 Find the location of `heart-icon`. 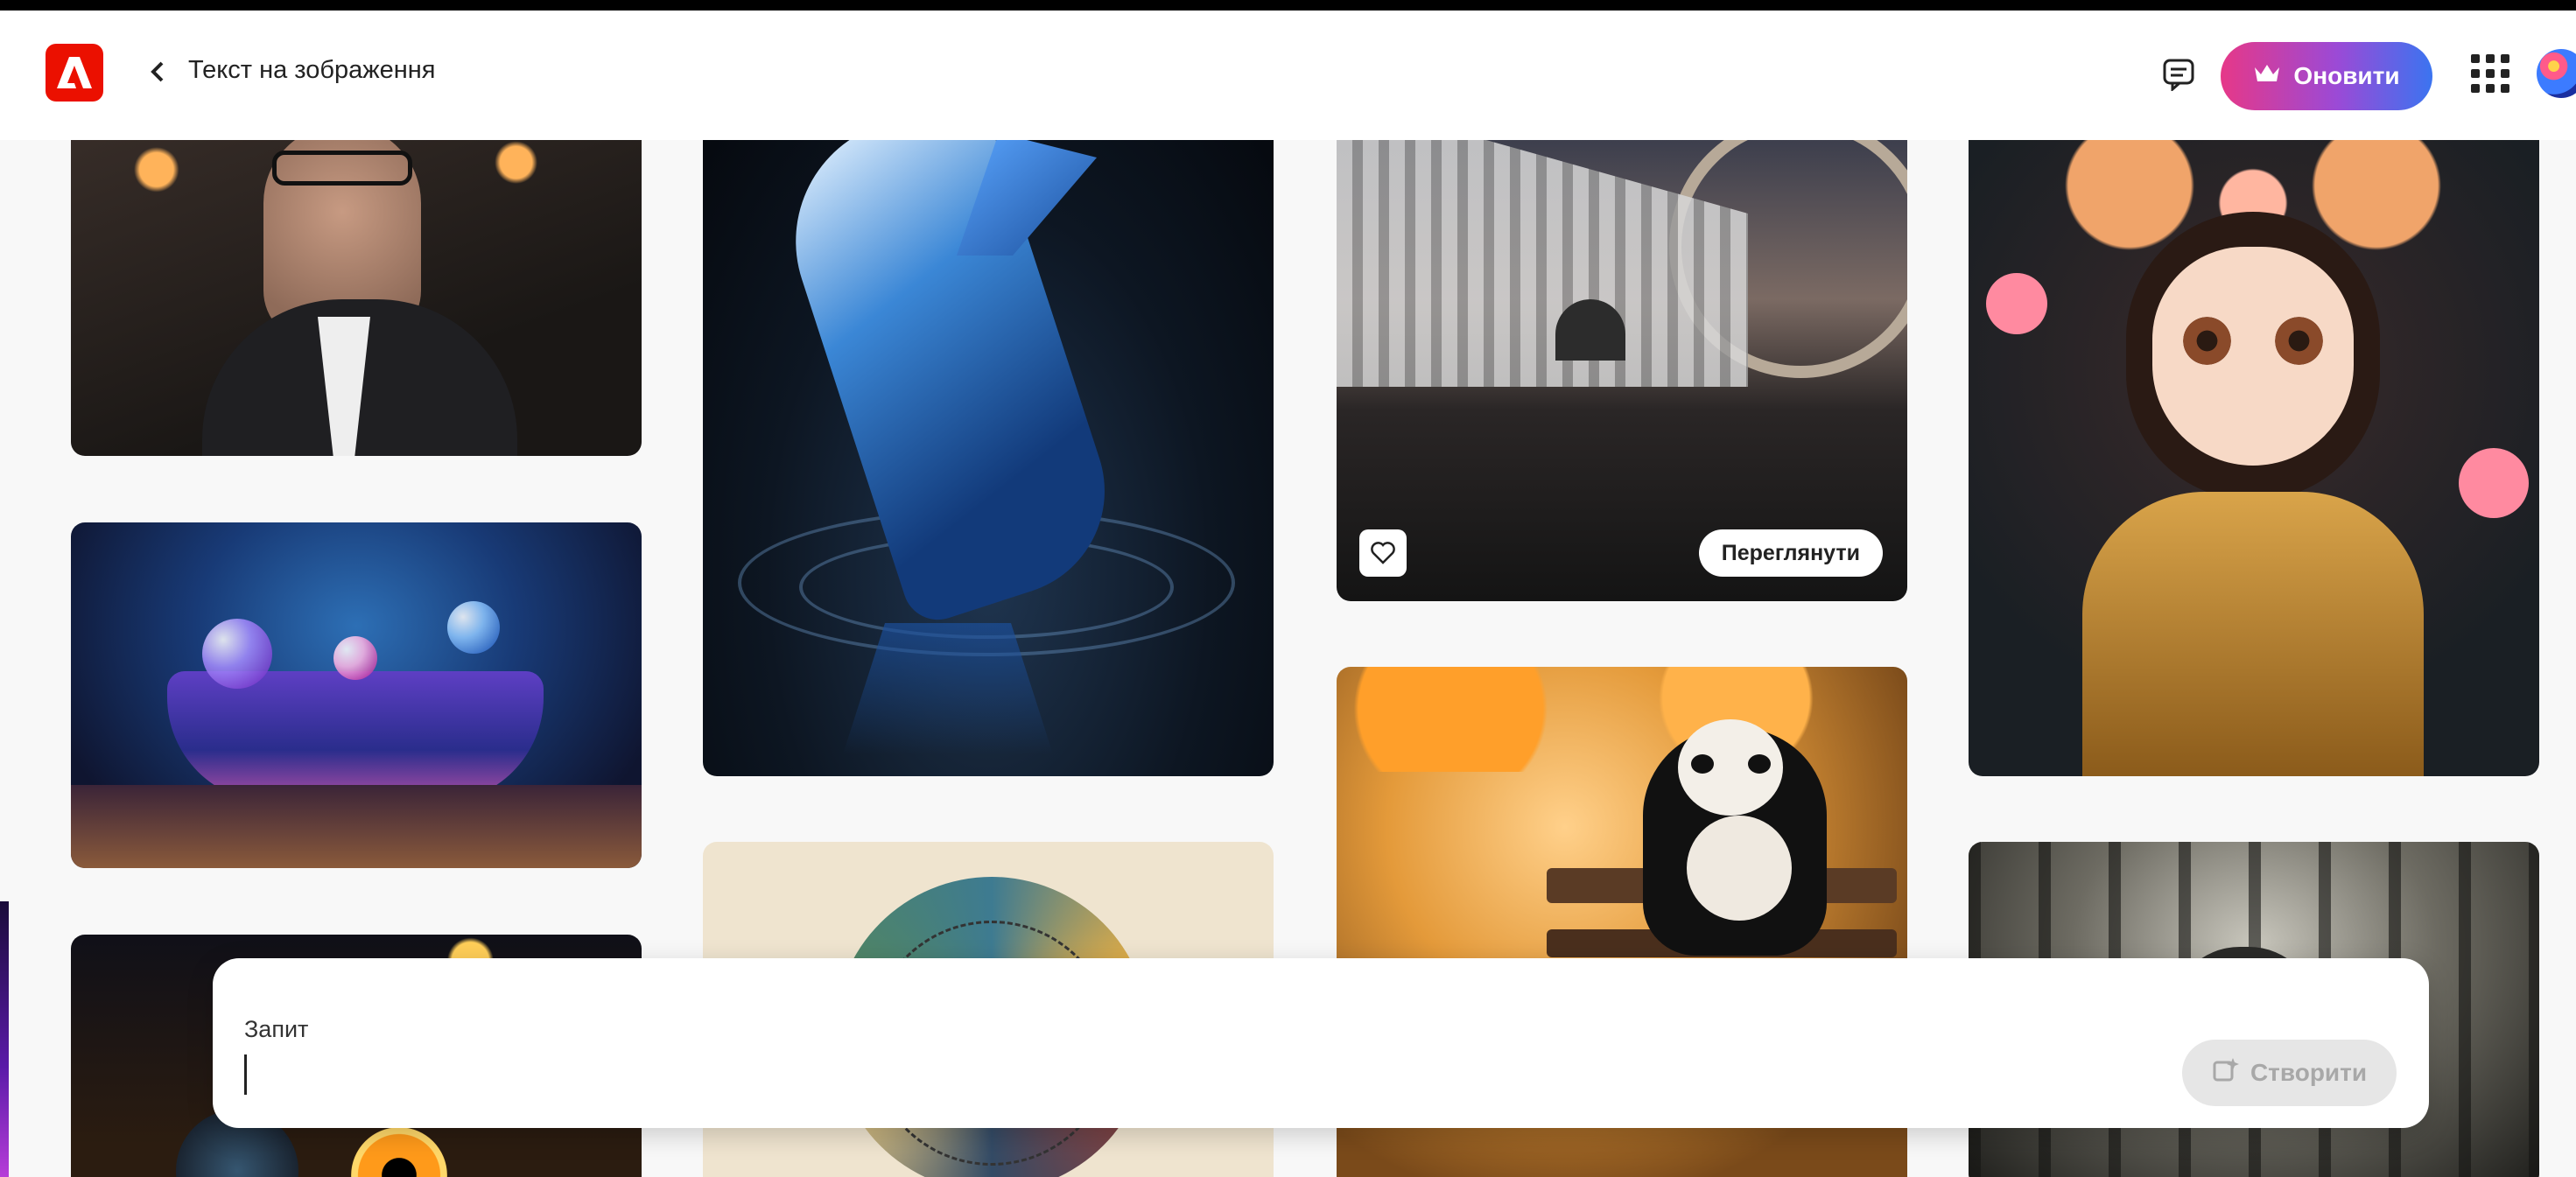

heart-icon is located at coordinates (1383, 553).